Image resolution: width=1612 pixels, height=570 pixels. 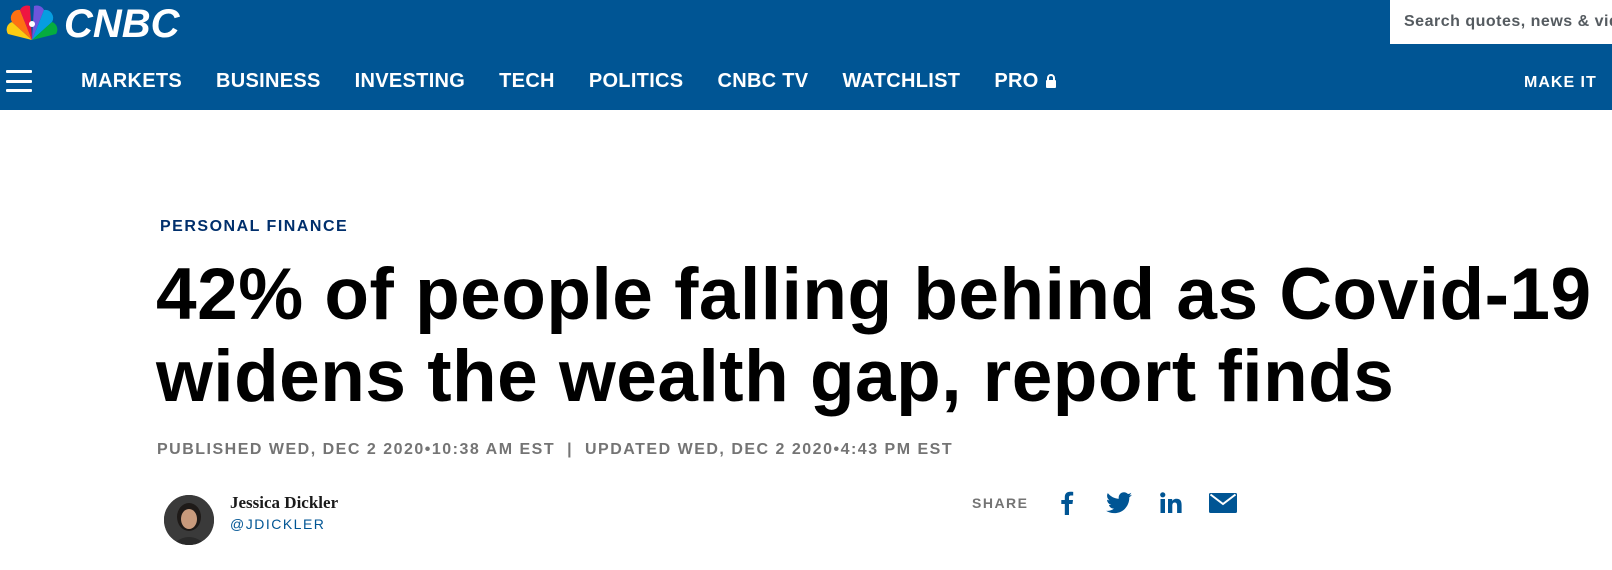 What do you see at coordinates (1223, 503) in the screenshot?
I see `email-icon` at bounding box center [1223, 503].